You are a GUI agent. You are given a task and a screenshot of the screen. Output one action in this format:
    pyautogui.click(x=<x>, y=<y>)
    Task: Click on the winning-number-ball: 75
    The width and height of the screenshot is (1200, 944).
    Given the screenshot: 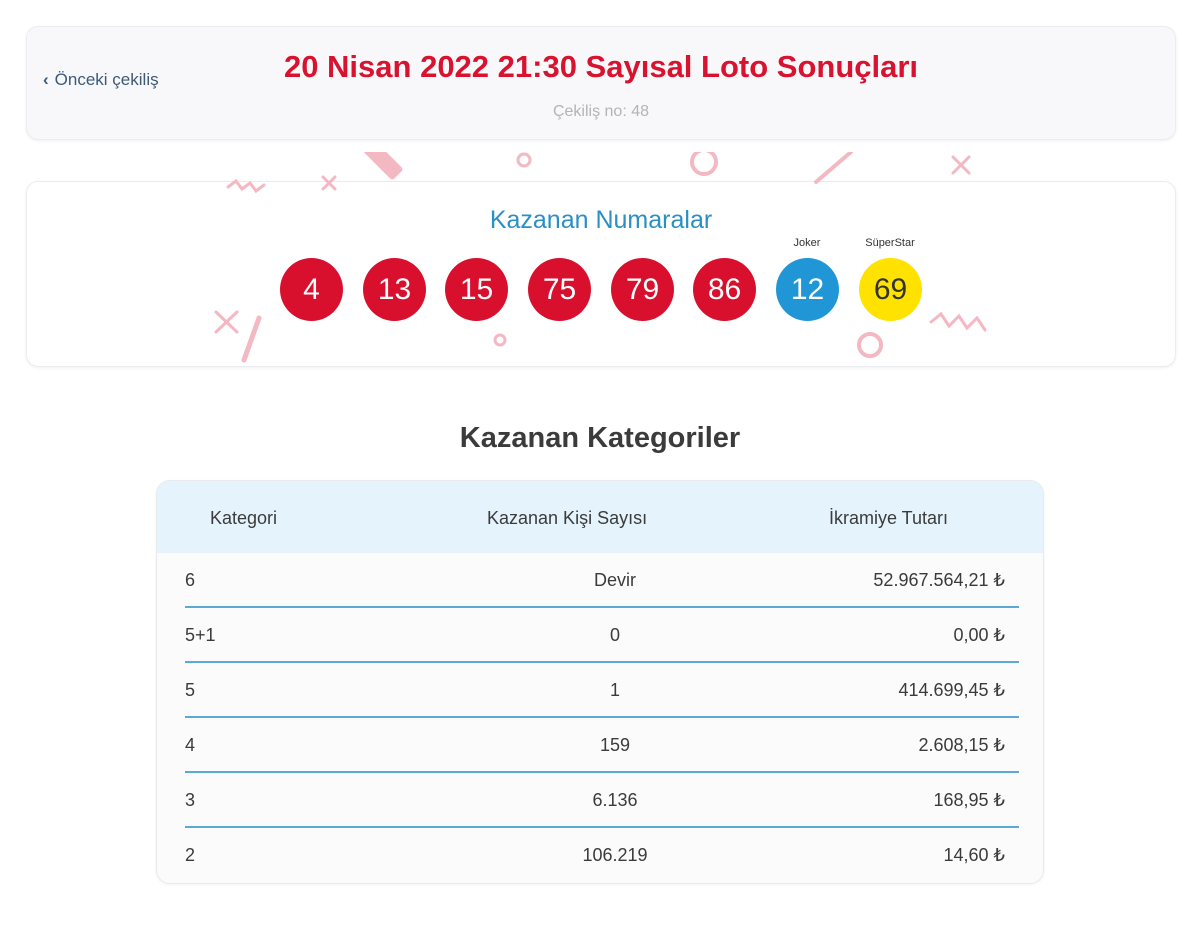 What is the action you would take?
    pyautogui.click(x=559, y=289)
    